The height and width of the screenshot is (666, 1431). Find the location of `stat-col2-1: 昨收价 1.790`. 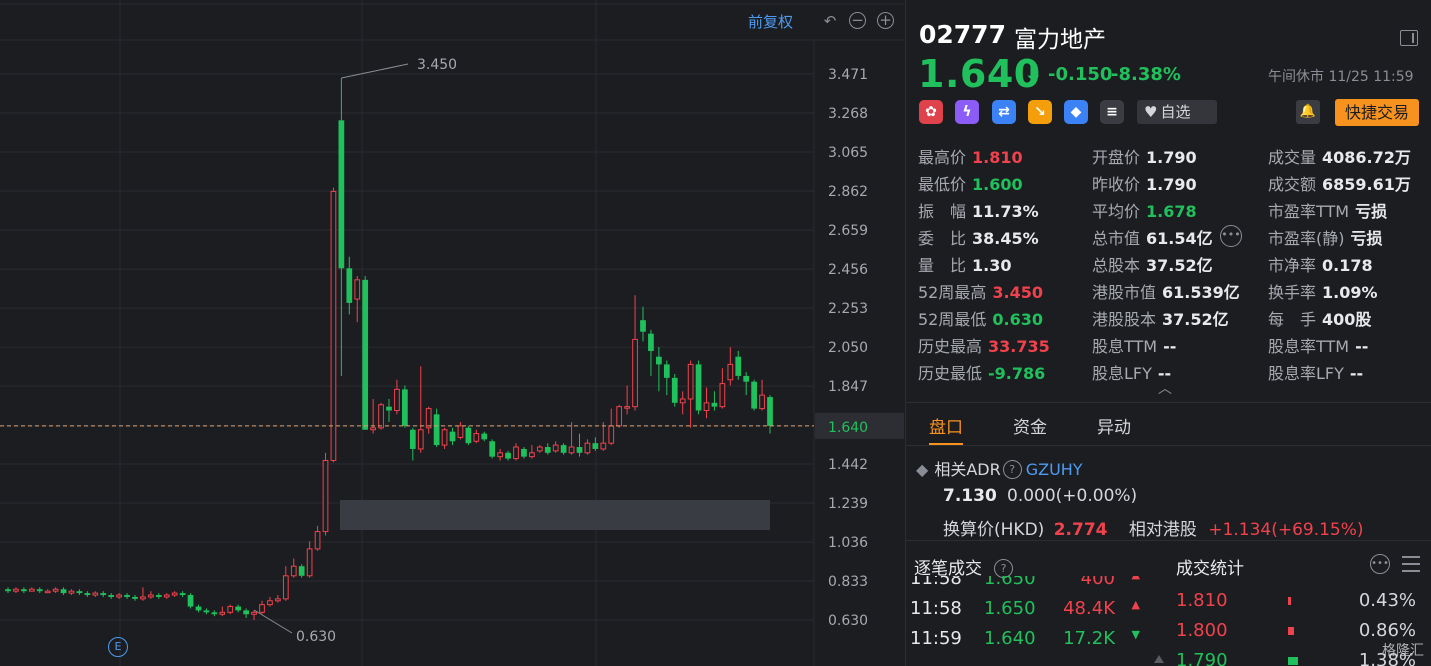

stat-col2-1: 昨收价 1.790 is located at coordinates (1144, 183).